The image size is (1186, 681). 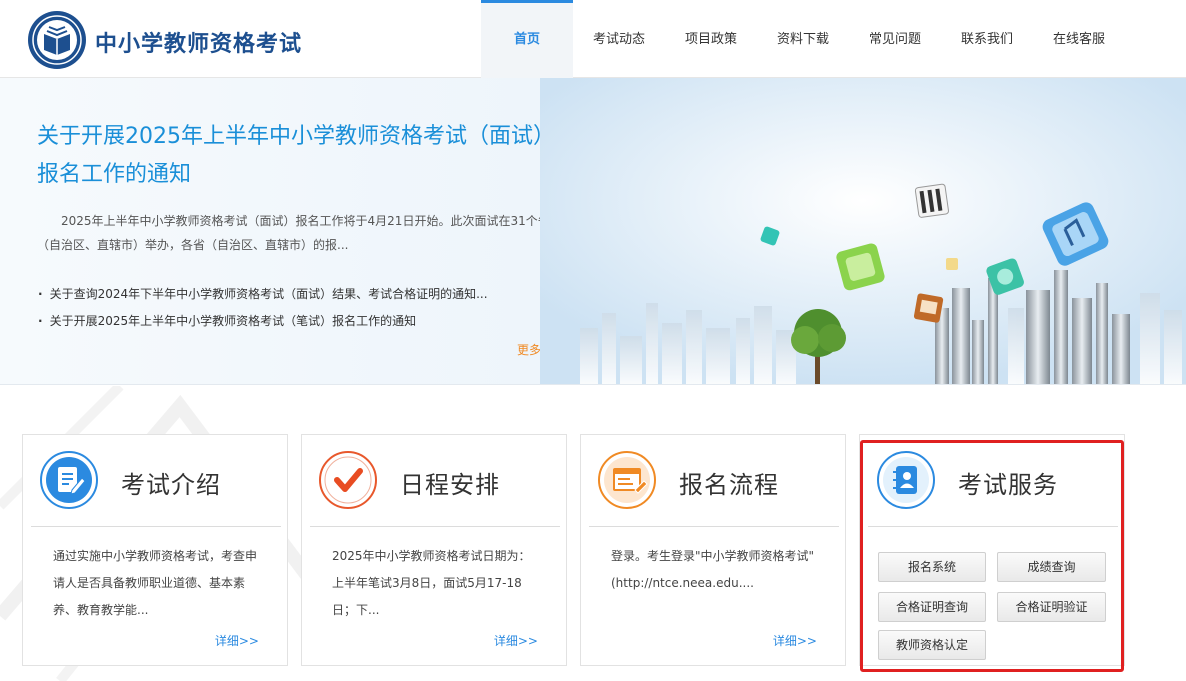 I want to click on book-emblem-icon, so click(x=57, y=40).